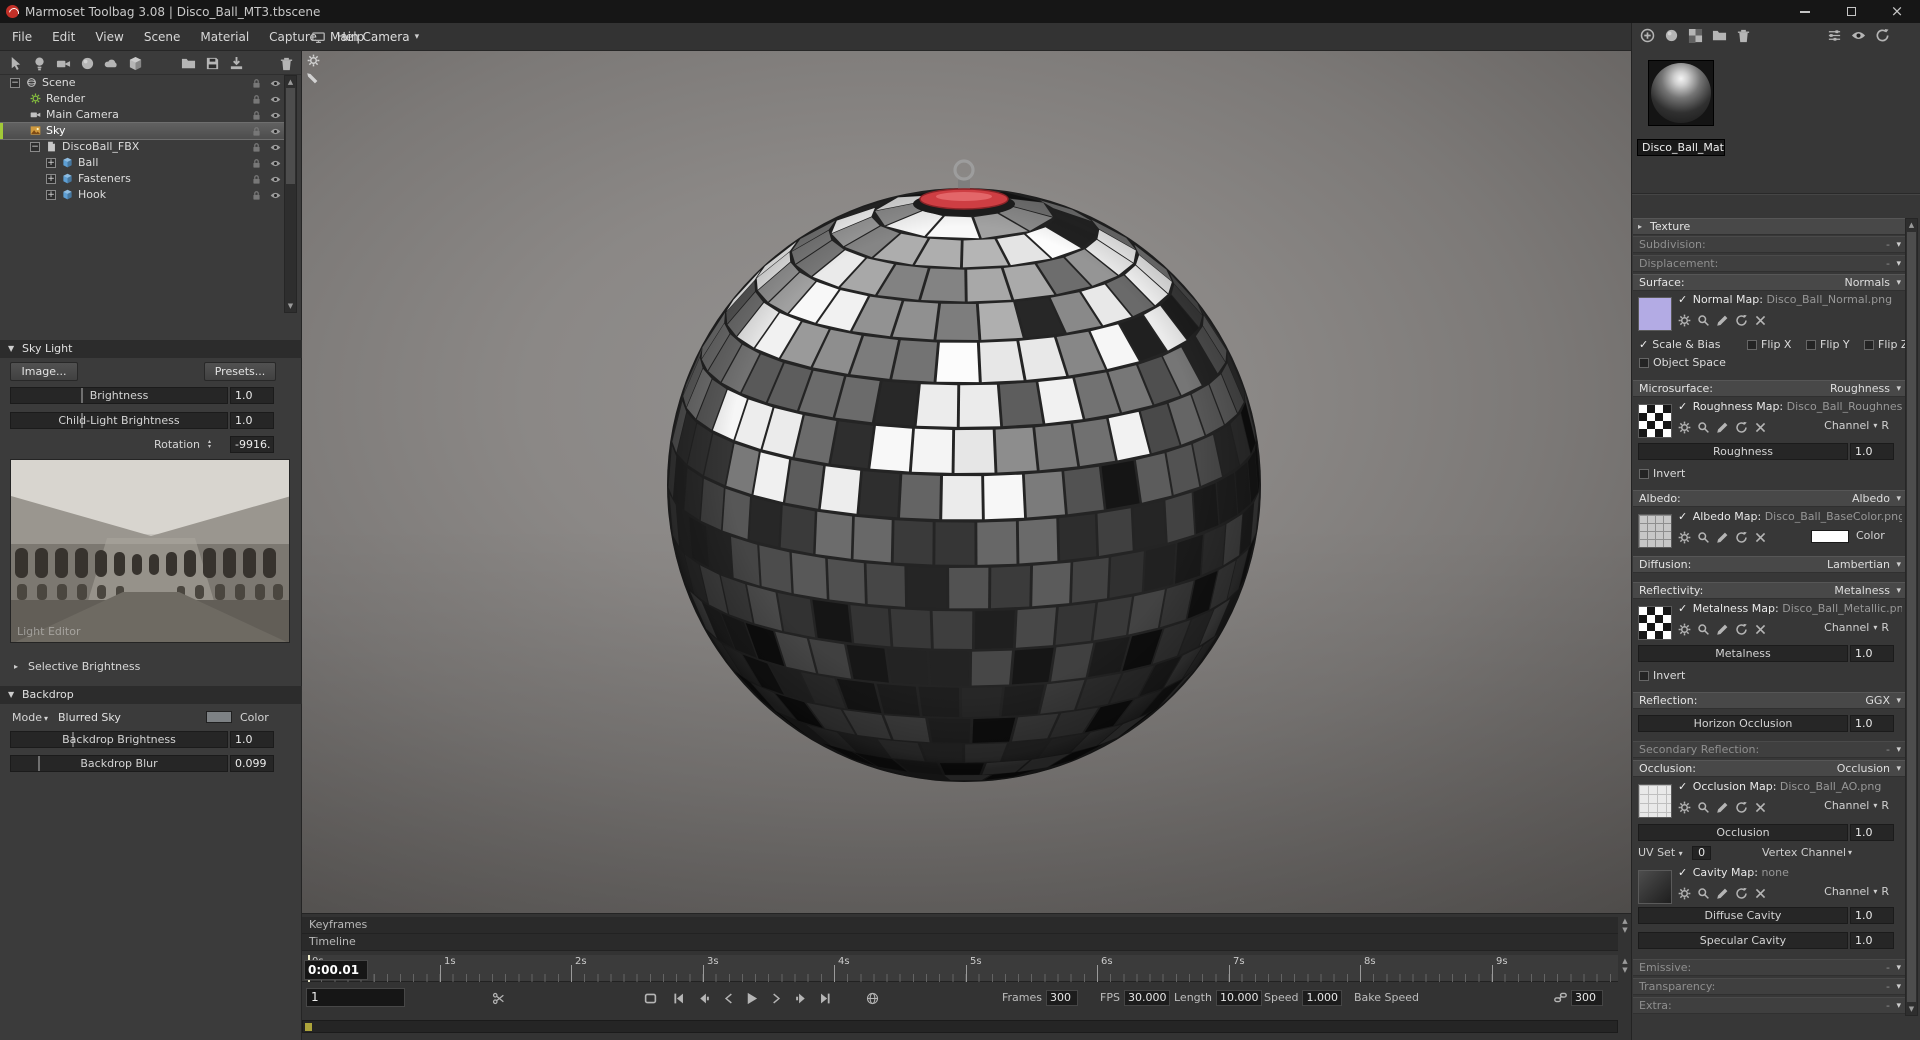 This screenshot has width=1920, height=1040. Describe the element at coordinates (1769, 967) in the screenshot. I see `section-emissive: Emissive: - ▾` at that location.